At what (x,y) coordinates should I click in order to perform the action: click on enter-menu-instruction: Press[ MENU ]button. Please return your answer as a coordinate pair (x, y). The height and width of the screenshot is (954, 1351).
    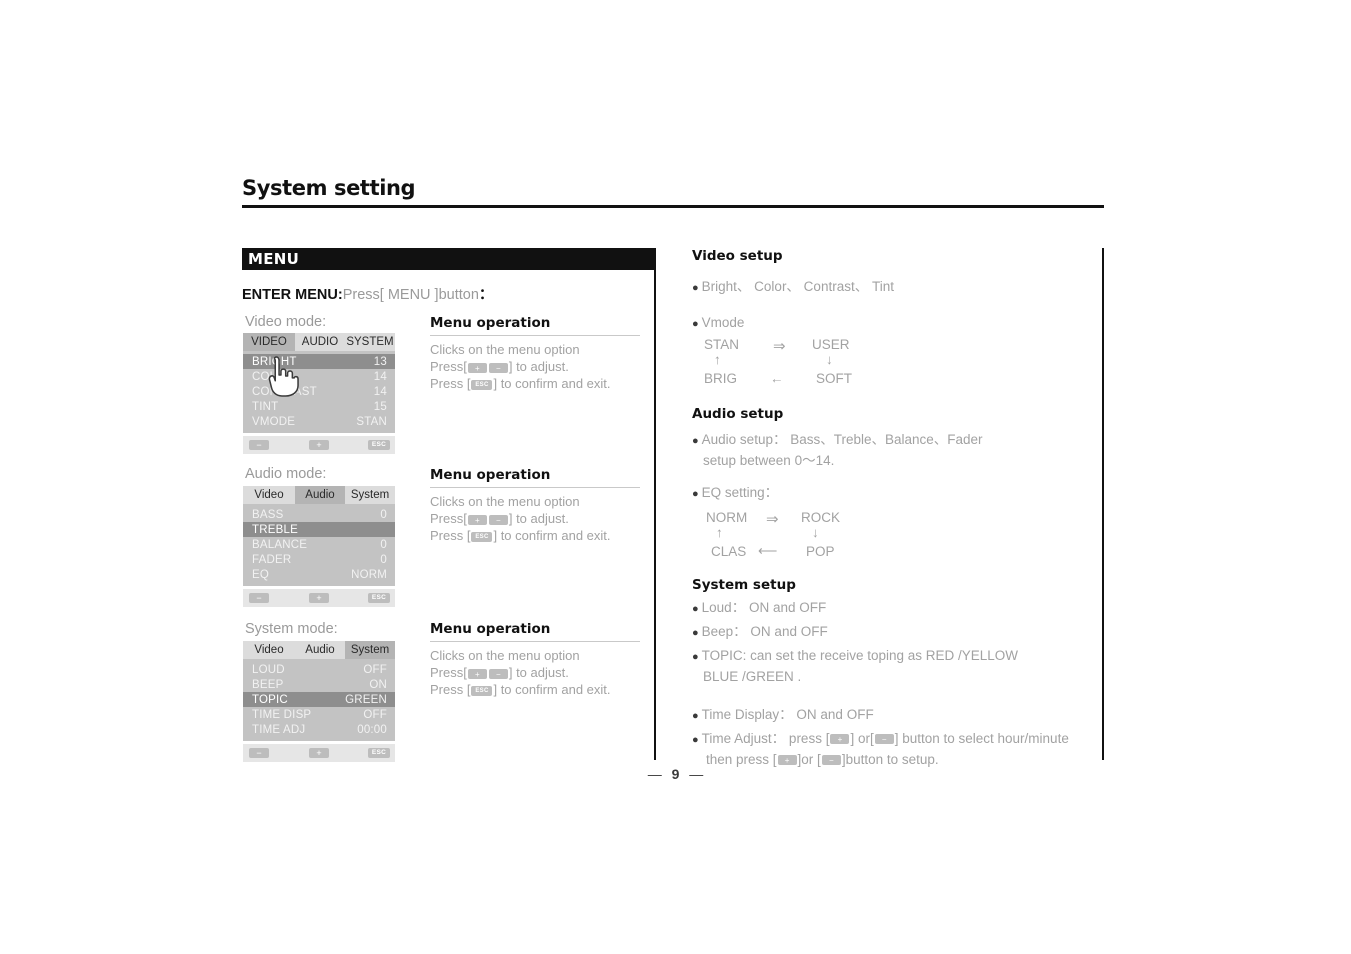
    Looking at the image, I should click on (410, 295).